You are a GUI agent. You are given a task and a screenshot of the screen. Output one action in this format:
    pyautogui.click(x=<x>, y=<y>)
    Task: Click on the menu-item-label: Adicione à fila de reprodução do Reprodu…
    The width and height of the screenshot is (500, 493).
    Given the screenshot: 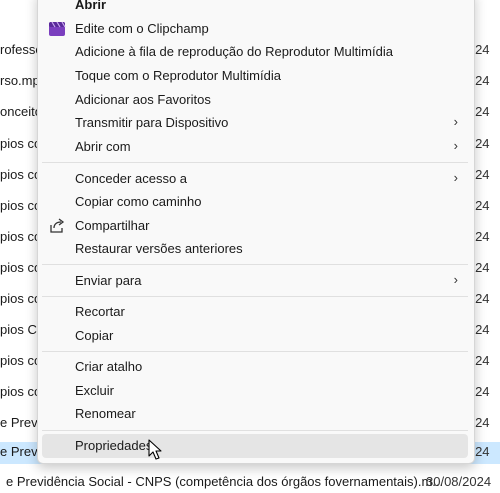 What is the action you would take?
    pyautogui.click(x=234, y=51)
    